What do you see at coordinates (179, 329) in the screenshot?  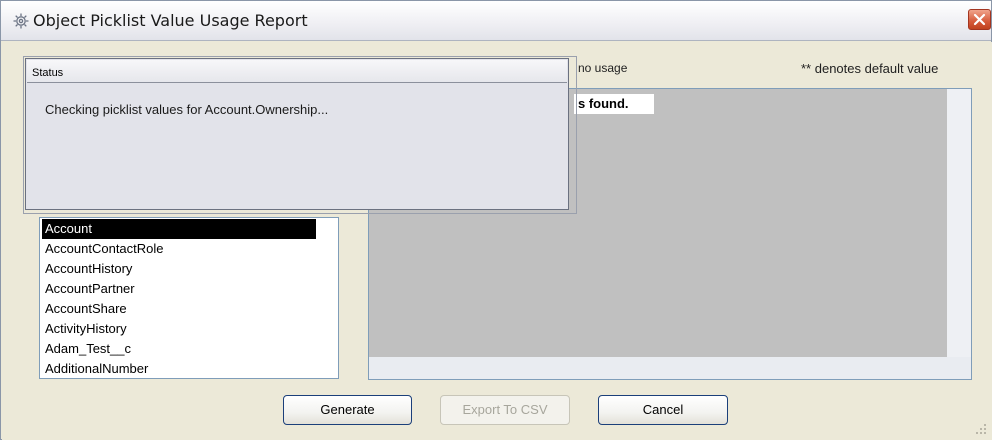 I see `list-item: ActivityHistory` at bounding box center [179, 329].